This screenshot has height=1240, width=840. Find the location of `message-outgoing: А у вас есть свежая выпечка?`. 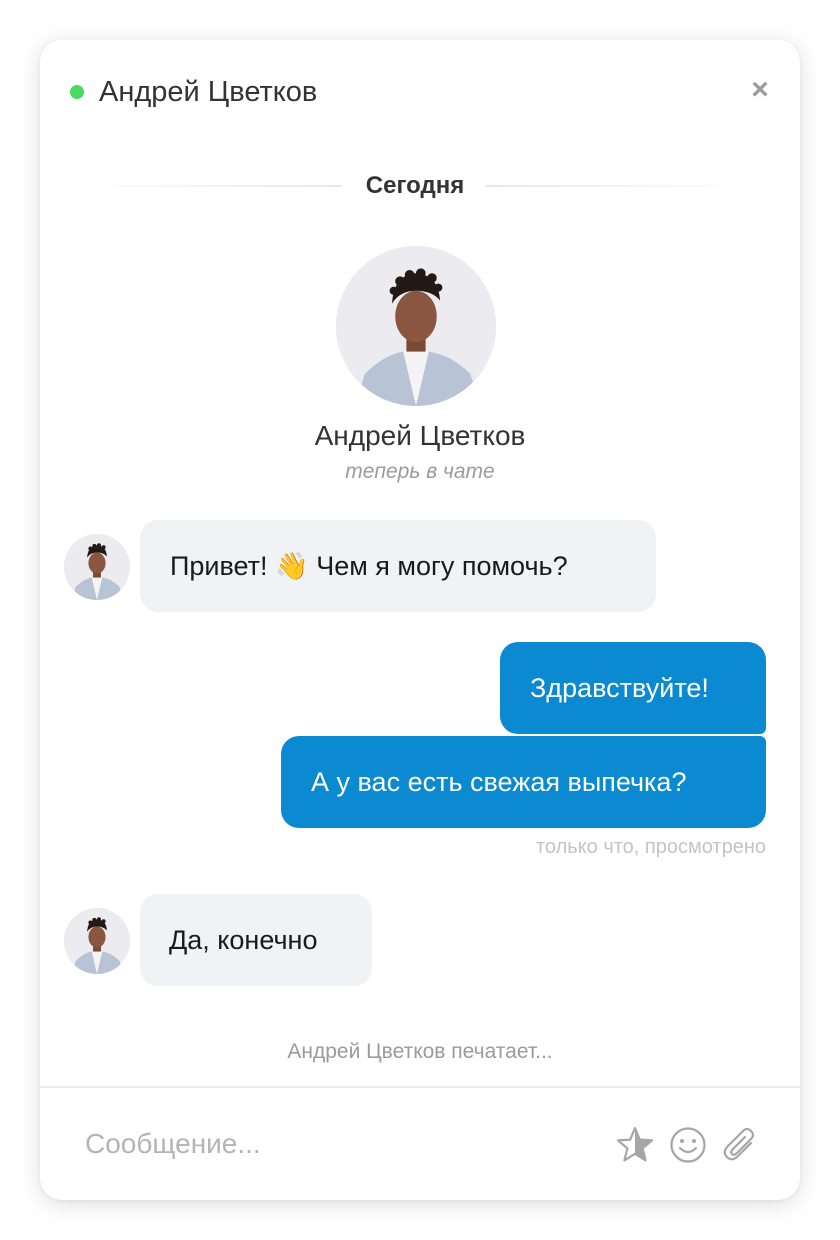

message-outgoing: А у вас есть свежая выпечка? is located at coordinates (523, 782).